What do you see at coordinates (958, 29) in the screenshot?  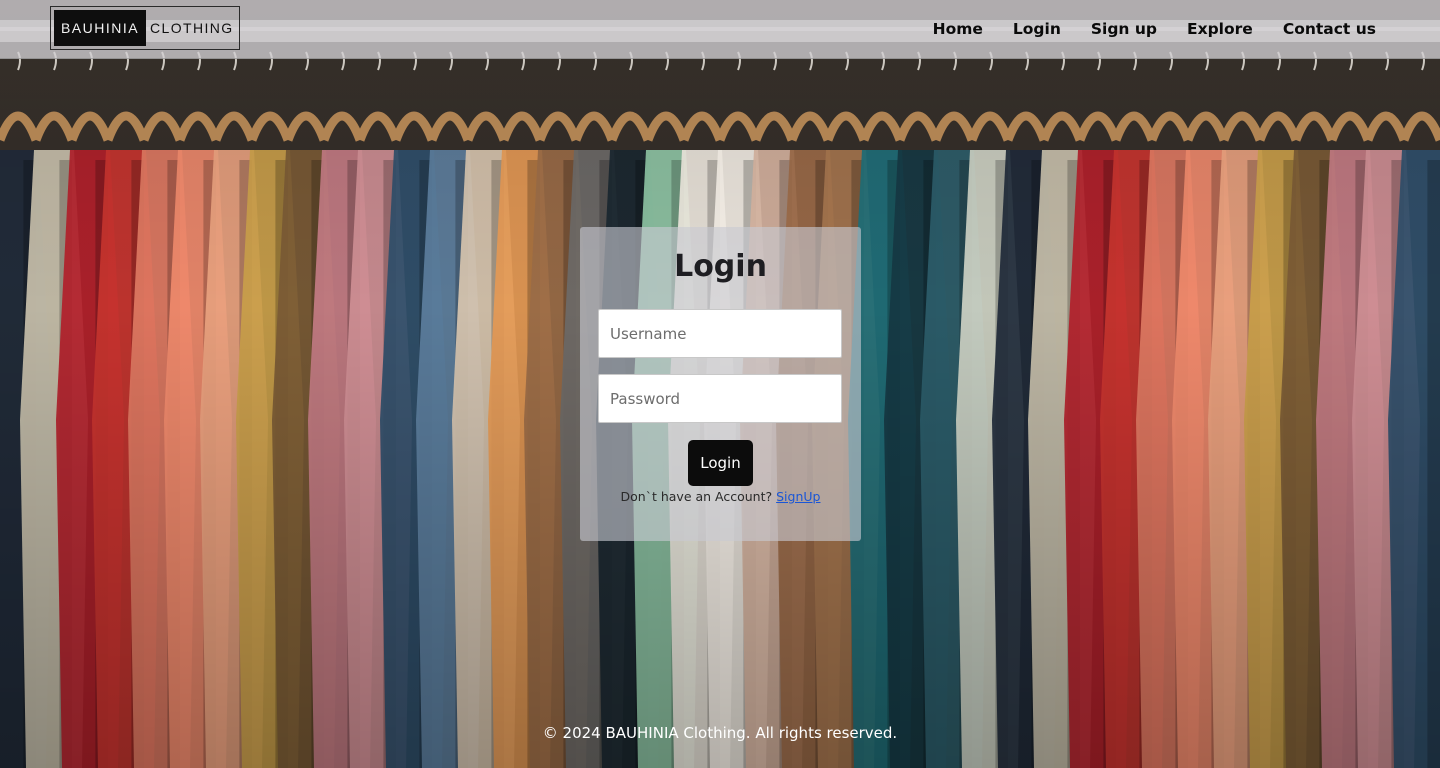 I see `nav-link-home: Home` at bounding box center [958, 29].